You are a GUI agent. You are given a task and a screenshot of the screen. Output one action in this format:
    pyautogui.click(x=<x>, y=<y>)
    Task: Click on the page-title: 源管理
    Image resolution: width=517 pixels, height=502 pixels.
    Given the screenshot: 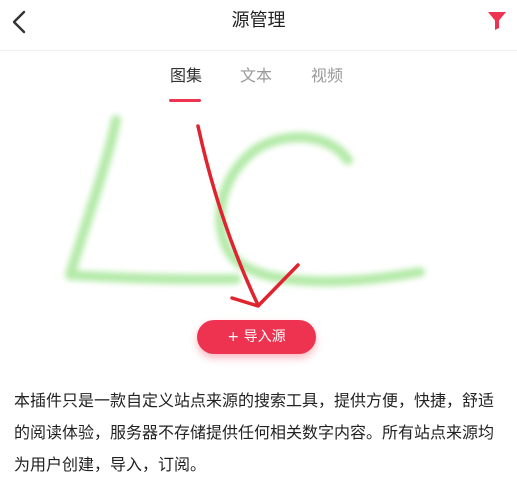 What is the action you would take?
    pyautogui.click(x=258, y=20)
    